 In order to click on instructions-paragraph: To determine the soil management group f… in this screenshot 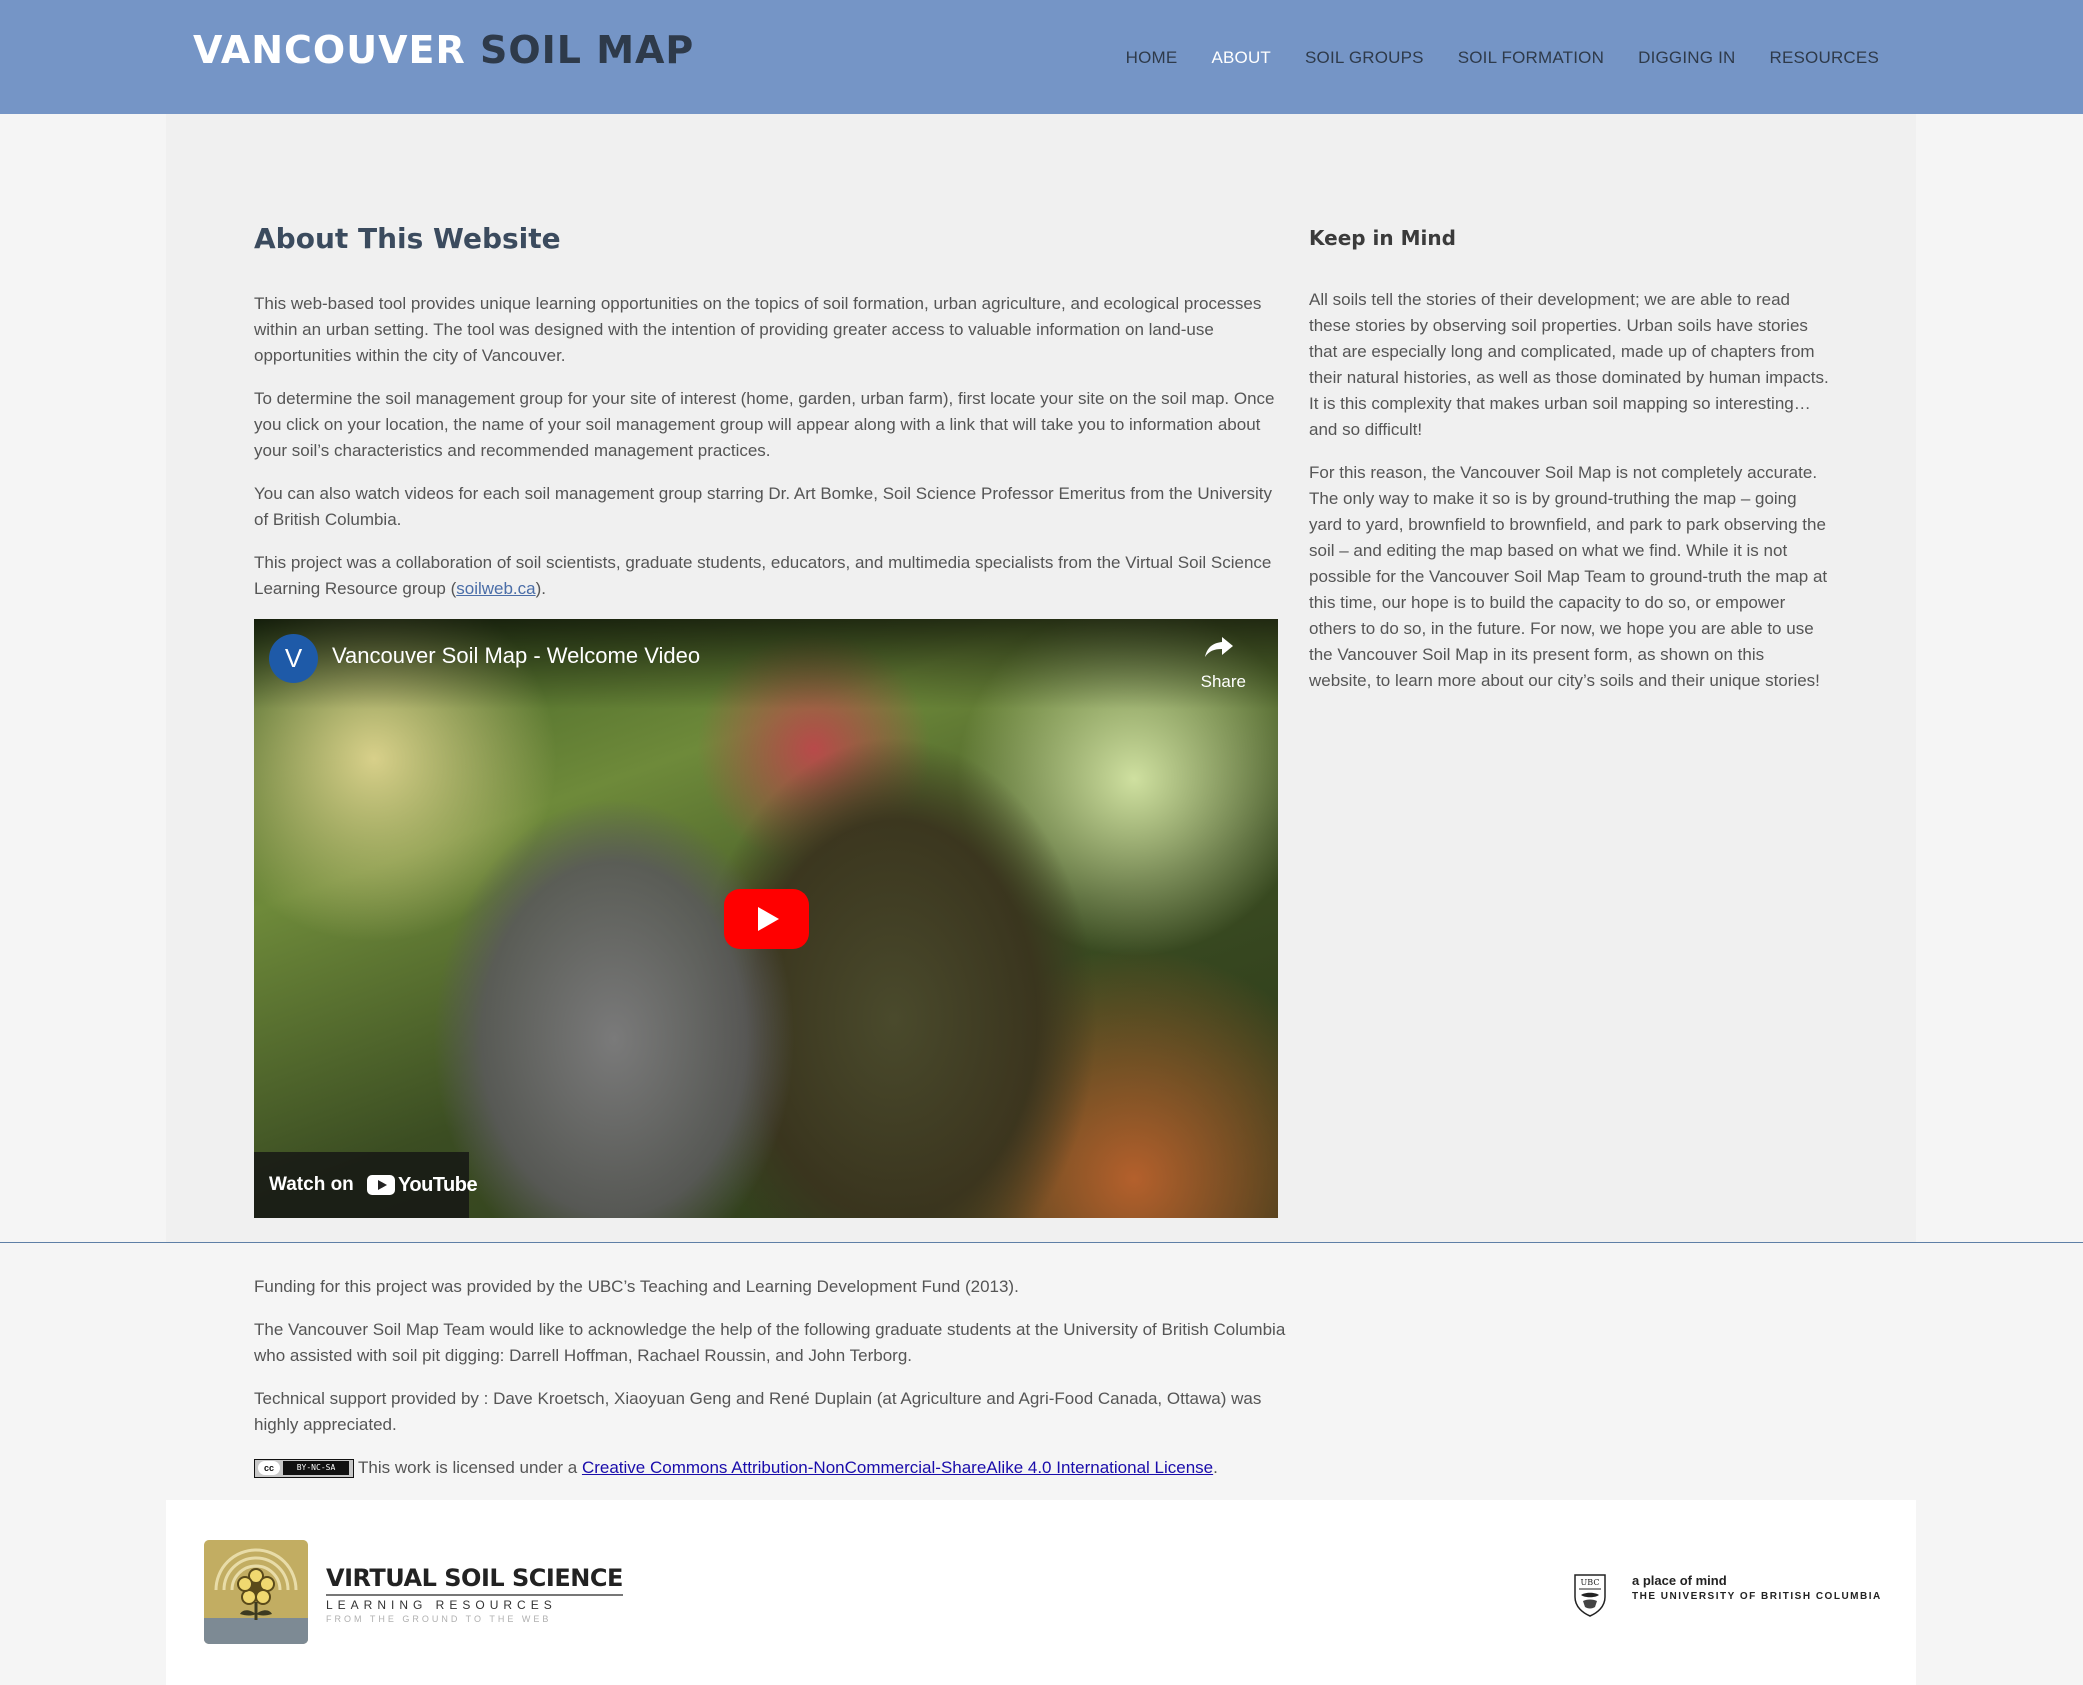, I will do `click(764, 424)`.